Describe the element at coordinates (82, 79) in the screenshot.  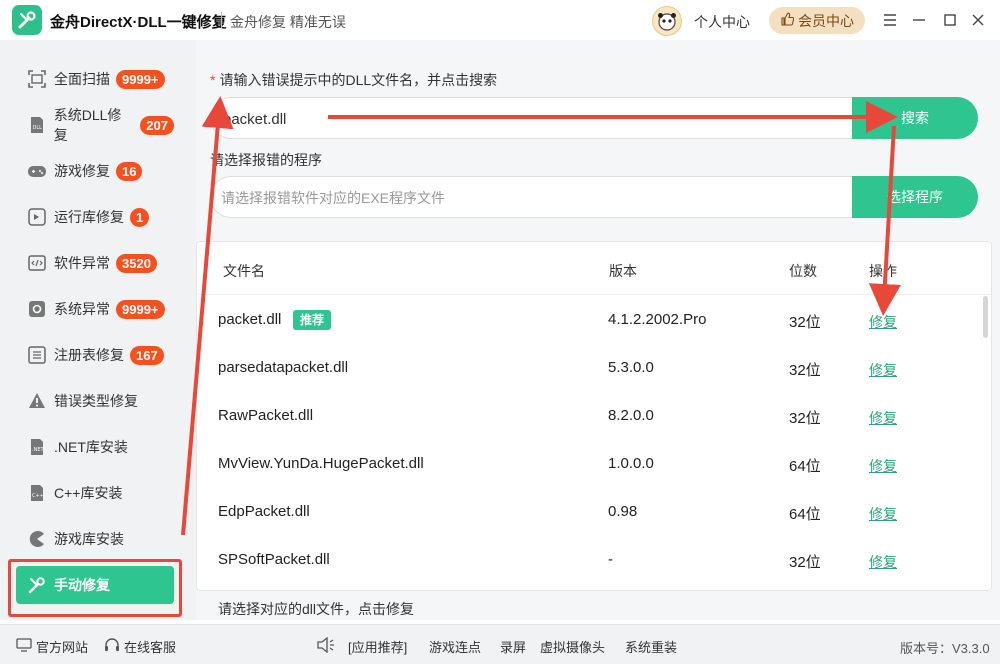
I see `sidebar-item-label: 全面扫描` at that location.